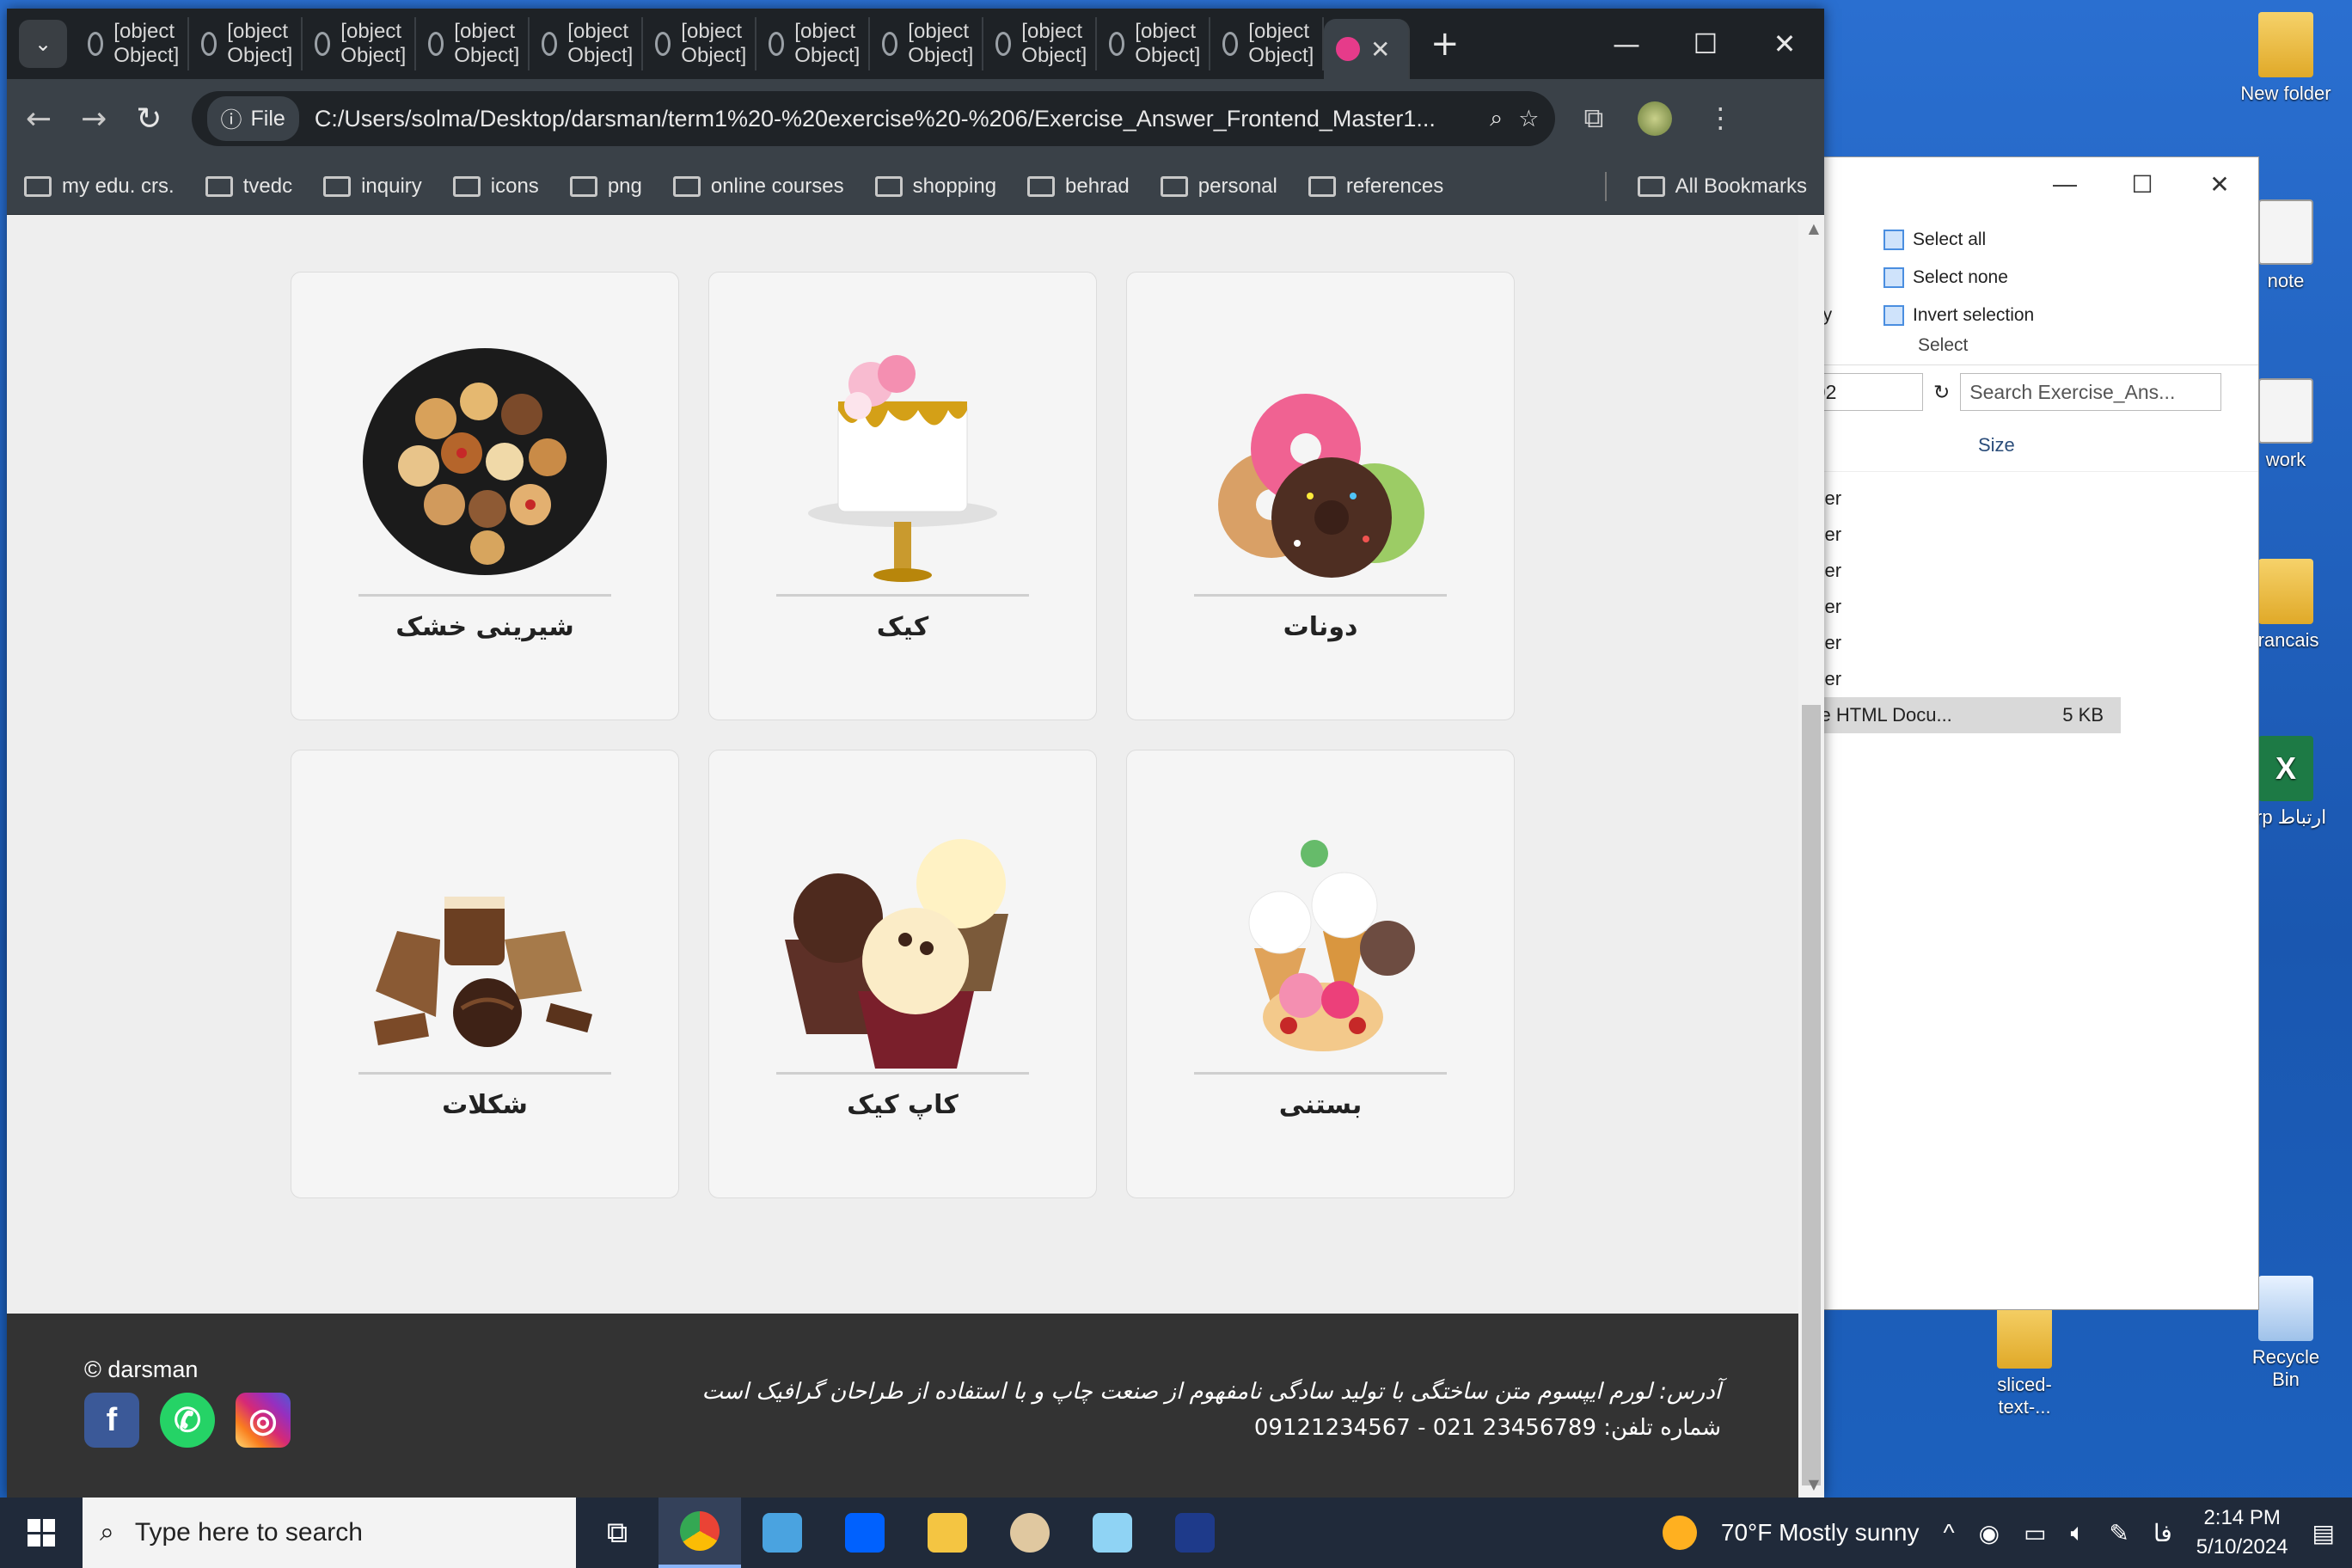 The image size is (2352, 1568). What do you see at coordinates (1720, 118) in the screenshot?
I see `menu-icon: ⋮` at bounding box center [1720, 118].